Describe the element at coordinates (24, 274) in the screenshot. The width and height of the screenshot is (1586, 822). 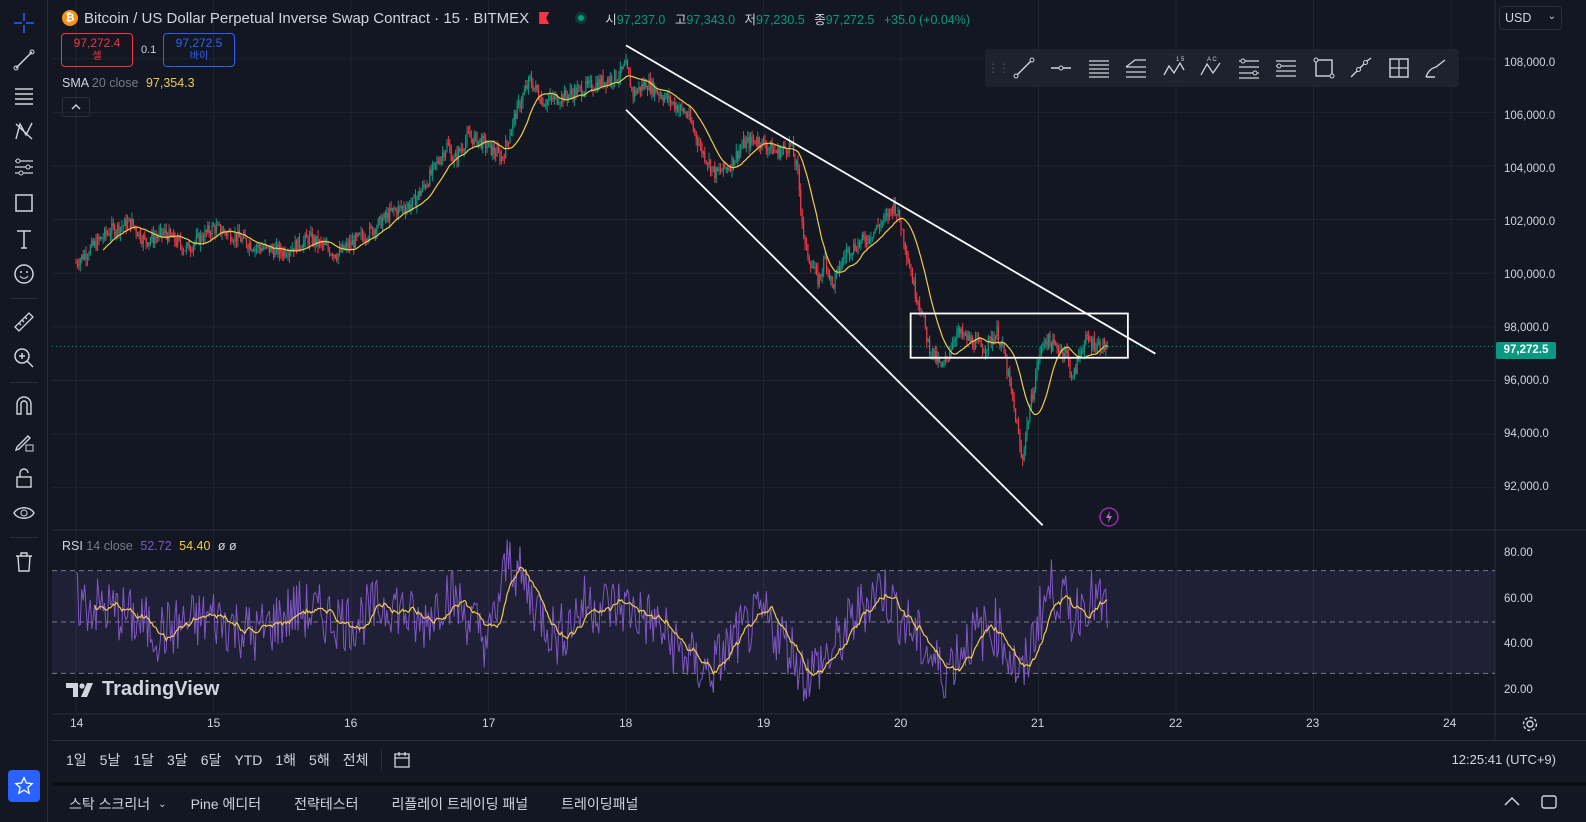
I see `emoji-icon` at that location.